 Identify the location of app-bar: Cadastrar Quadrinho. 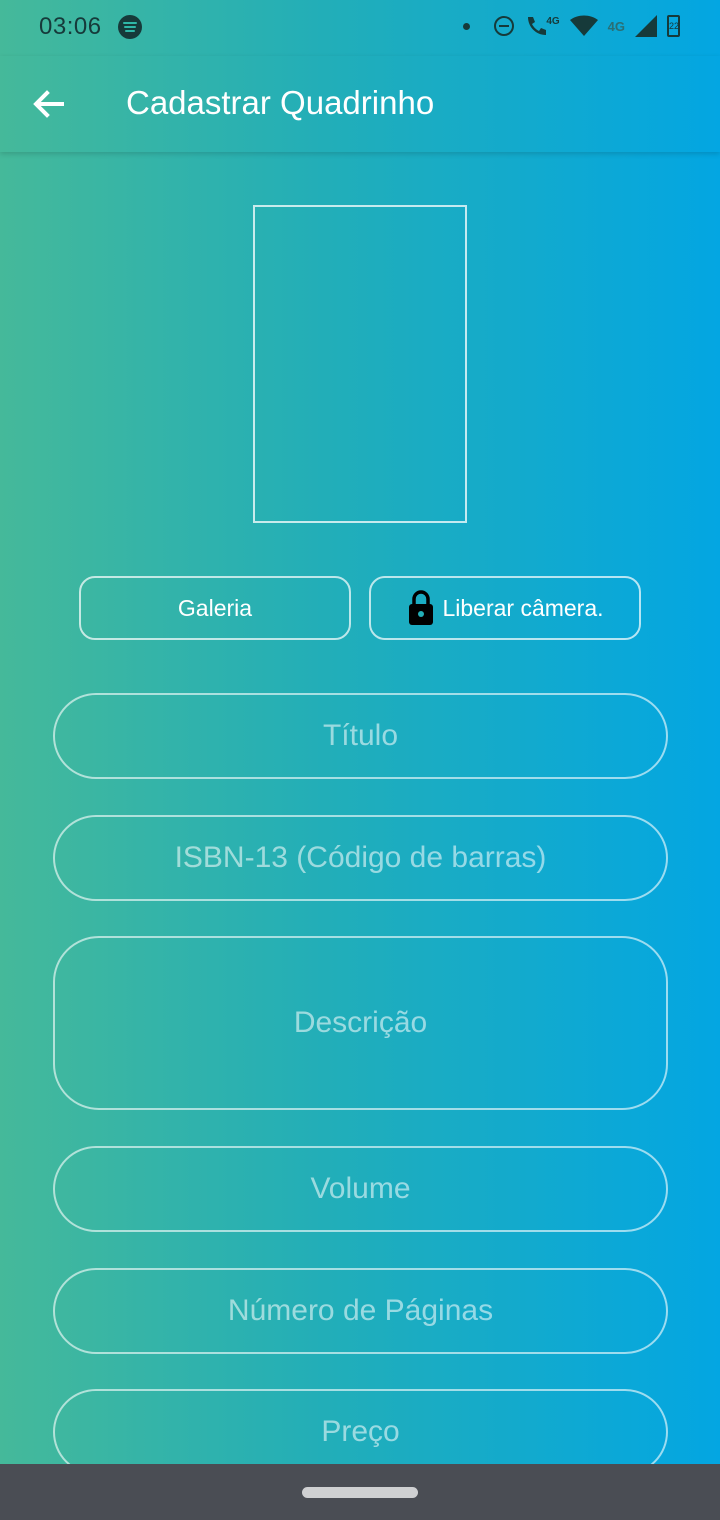
(360, 104).